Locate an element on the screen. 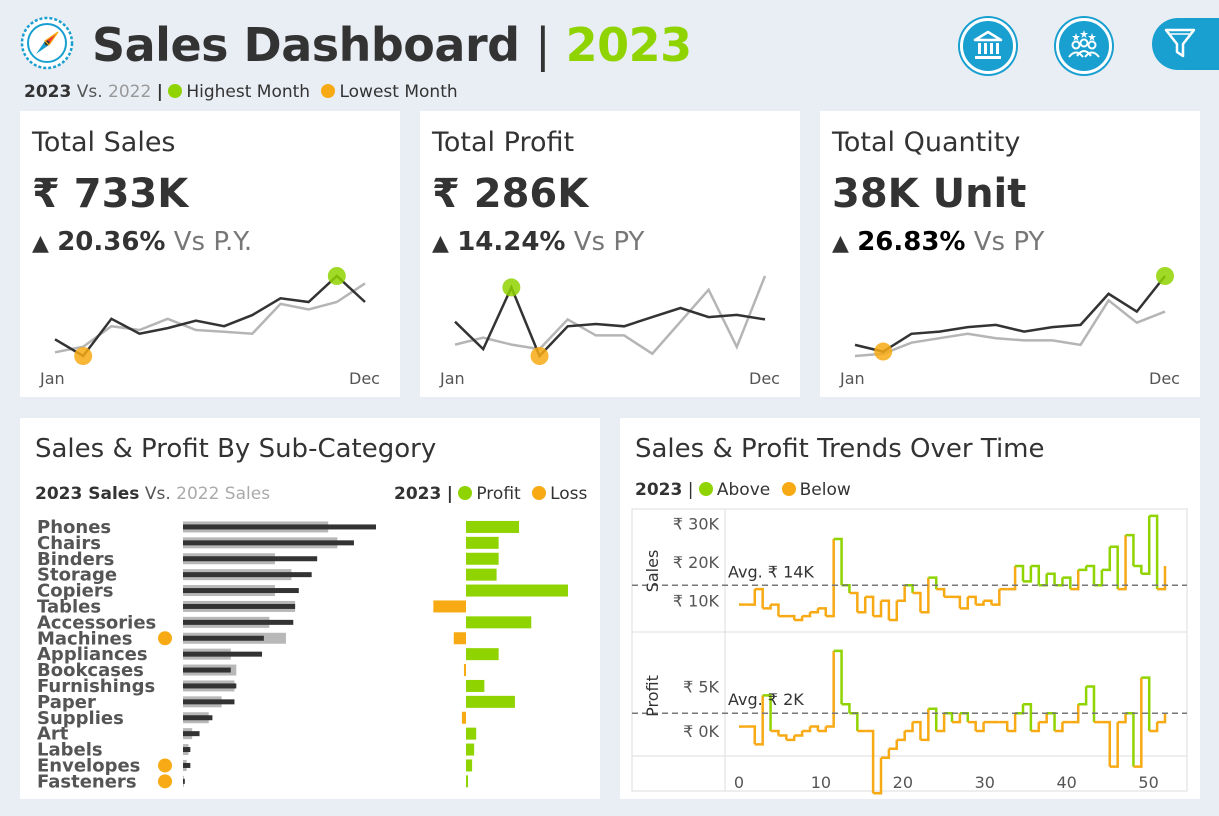 Image resolution: width=1219 pixels, height=816 pixels. above-dot-icon is located at coordinates (705, 489).